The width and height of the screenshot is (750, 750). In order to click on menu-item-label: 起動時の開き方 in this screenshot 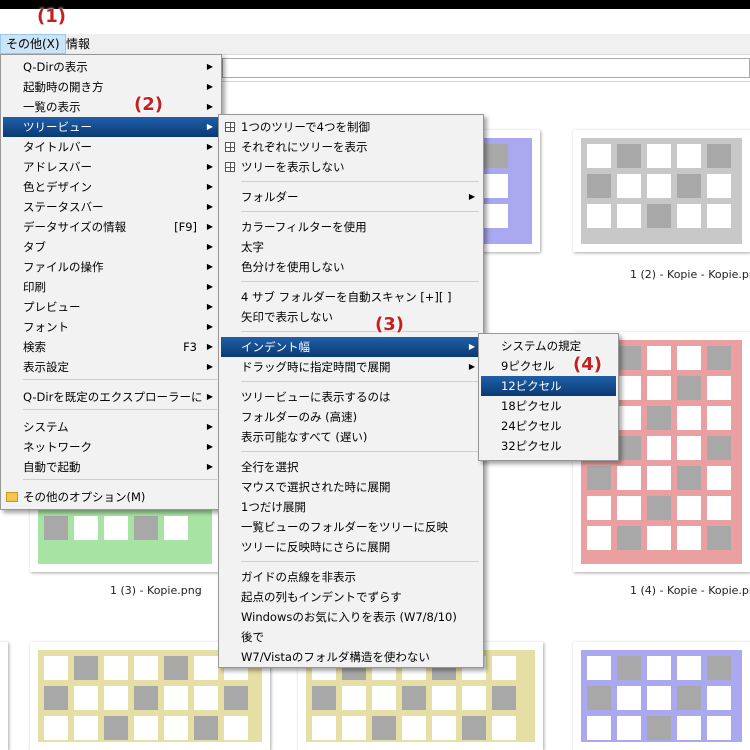, I will do `click(63, 87)`.